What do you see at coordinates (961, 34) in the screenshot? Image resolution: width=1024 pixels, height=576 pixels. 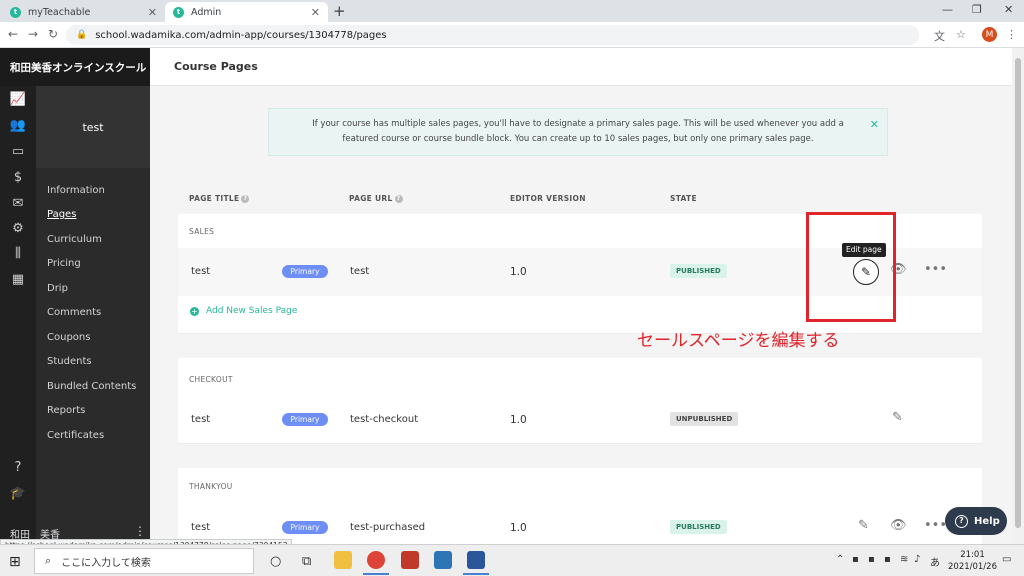 I see `star-icon: ☆` at bounding box center [961, 34].